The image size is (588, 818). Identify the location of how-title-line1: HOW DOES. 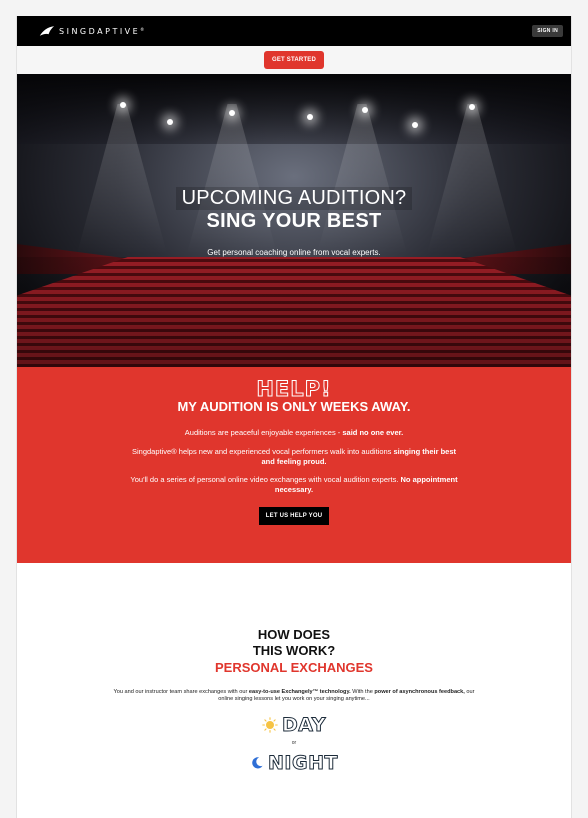
(294, 634).